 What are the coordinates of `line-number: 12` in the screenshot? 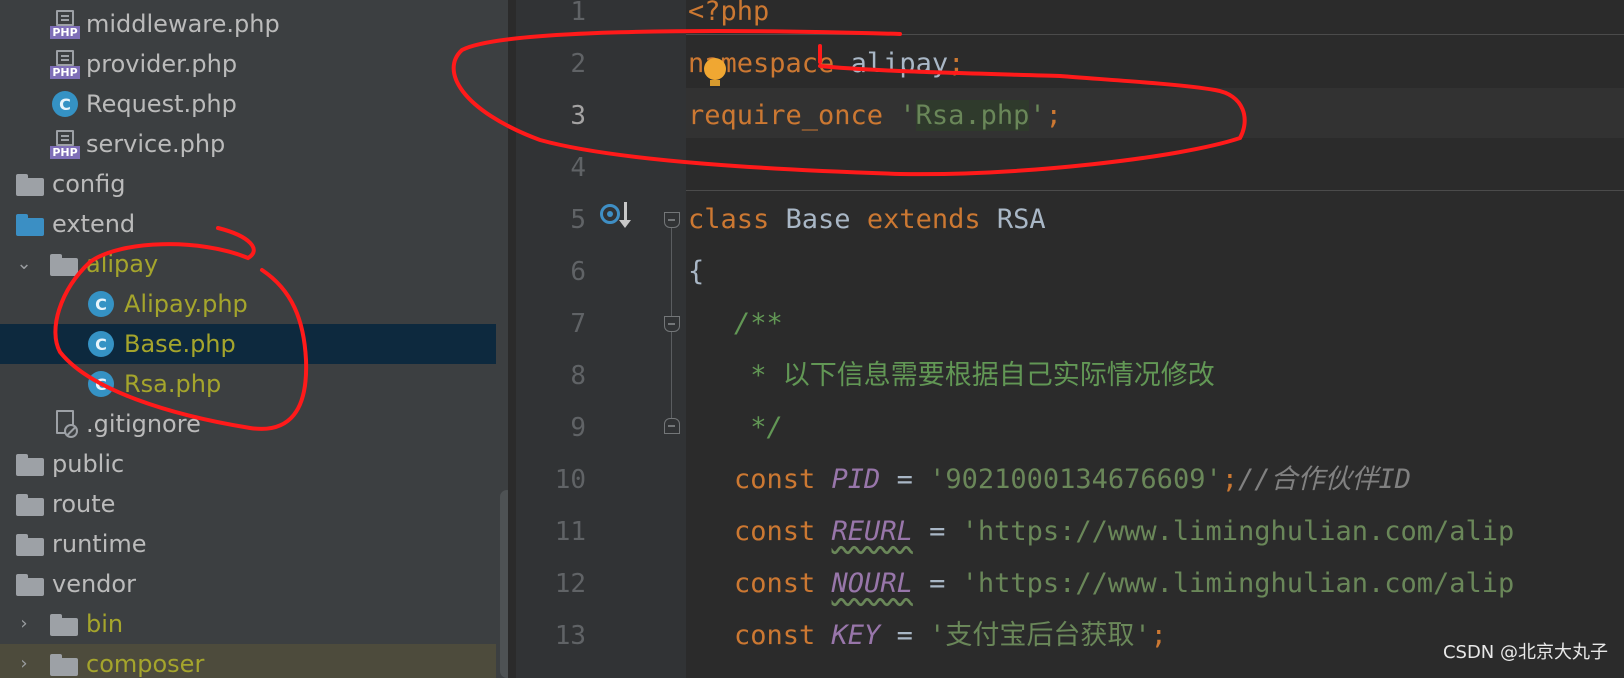 It's located at (570, 584).